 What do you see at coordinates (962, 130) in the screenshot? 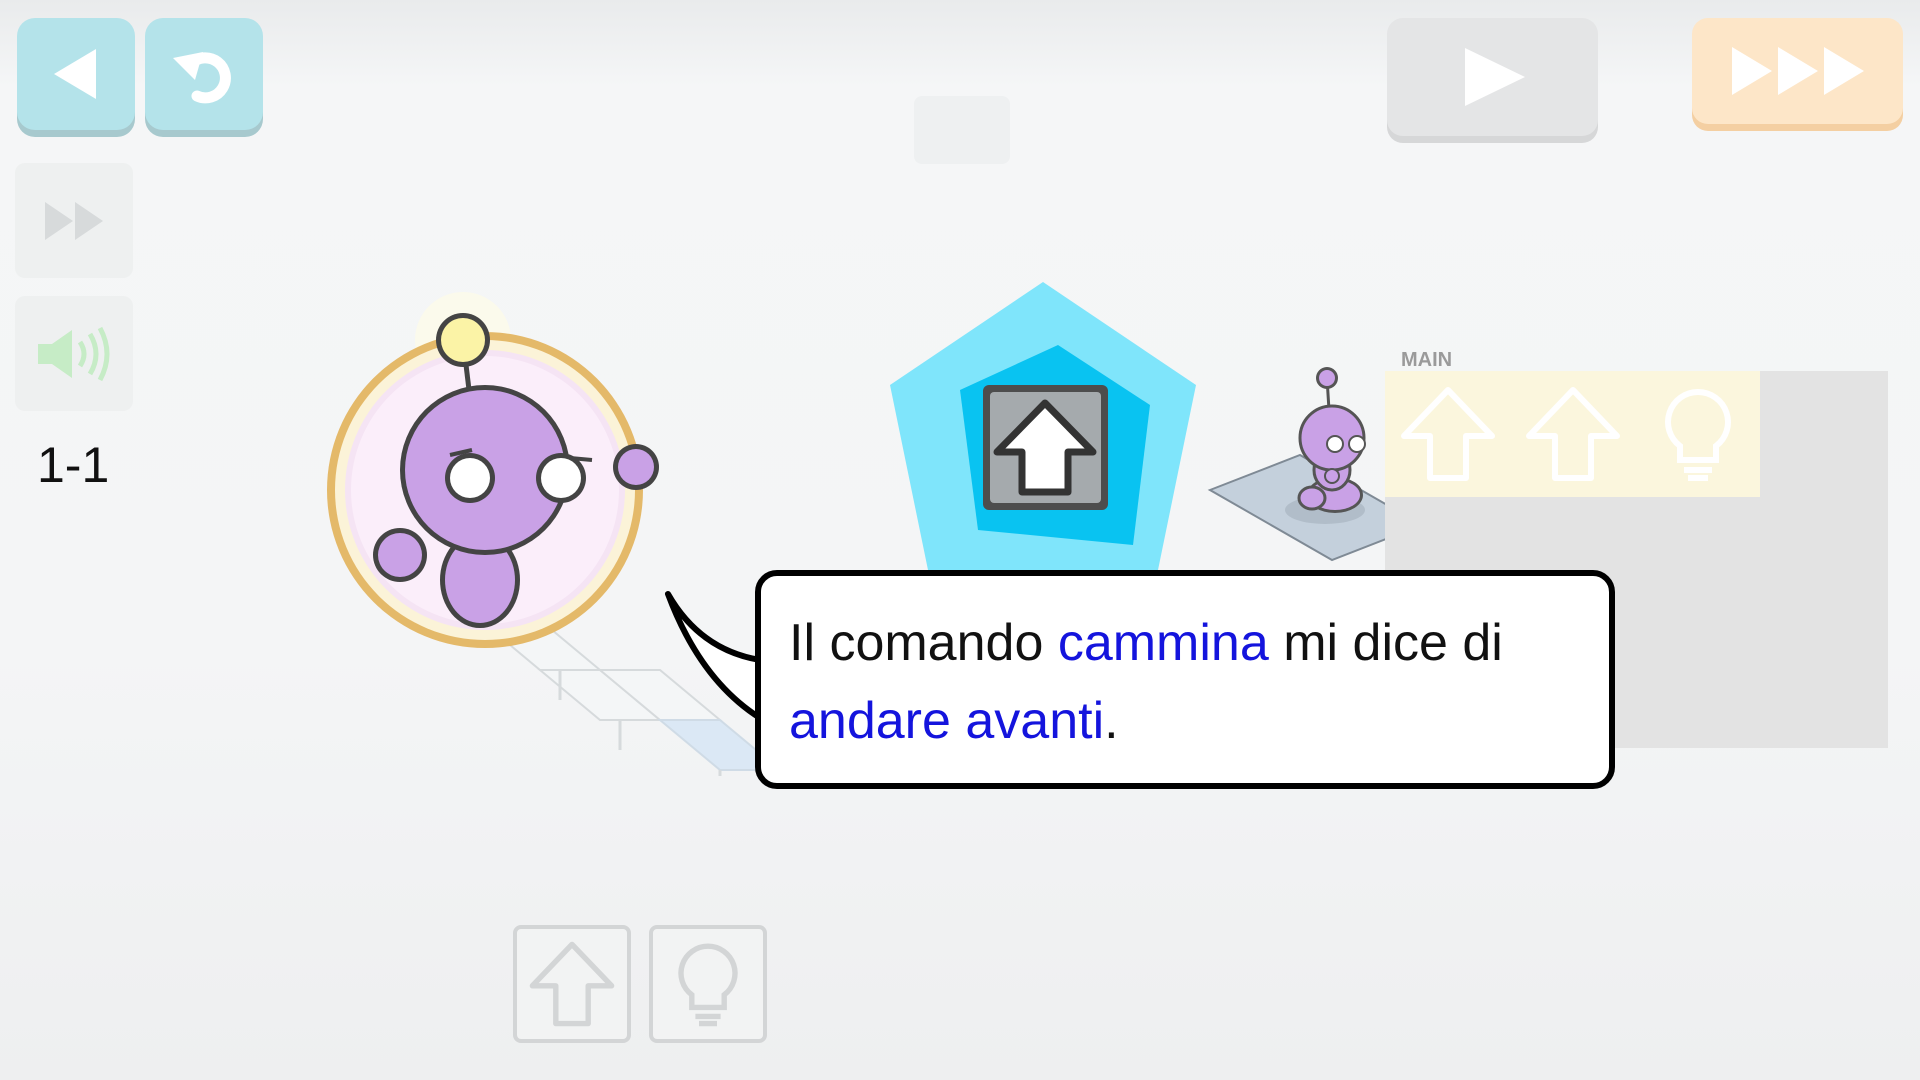
I see `hint-box` at bounding box center [962, 130].